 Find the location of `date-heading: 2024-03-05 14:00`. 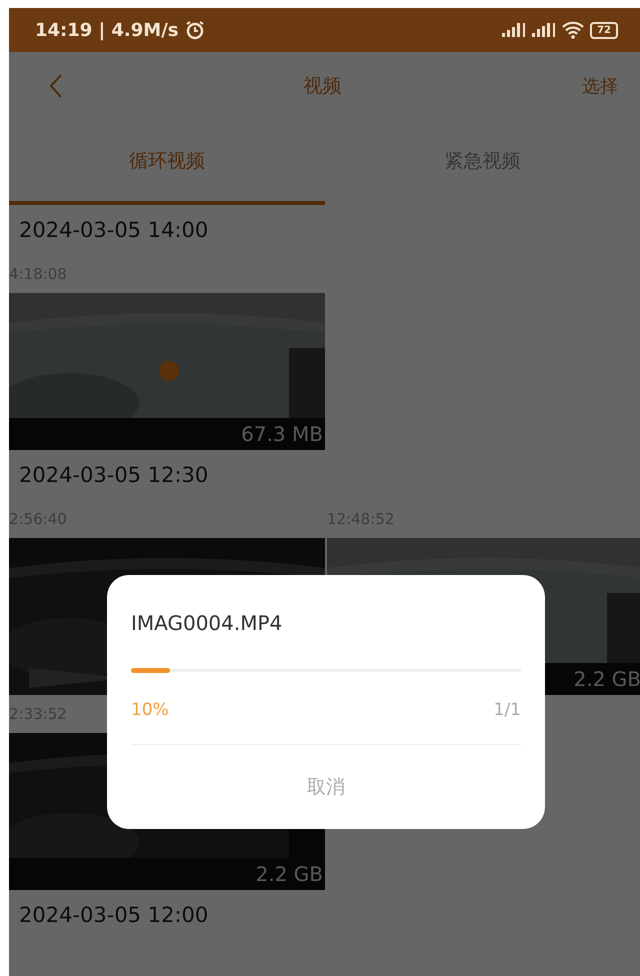

date-heading: 2024-03-05 14:00 is located at coordinates (114, 230).